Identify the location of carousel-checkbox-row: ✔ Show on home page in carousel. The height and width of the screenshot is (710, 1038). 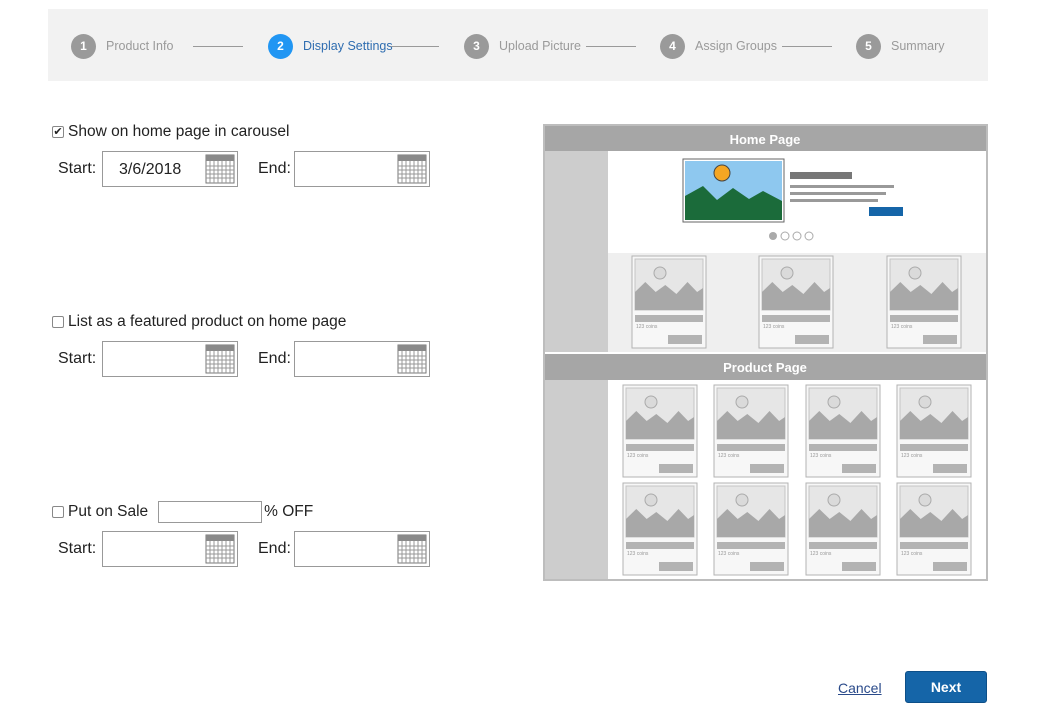
(170, 132).